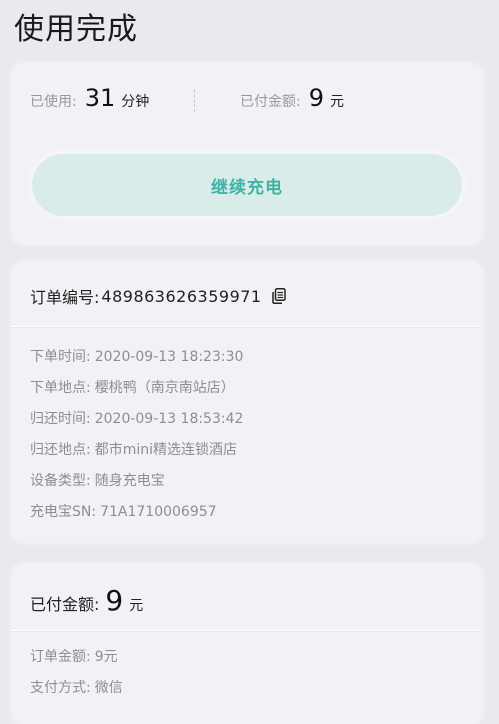 This screenshot has height=724, width=499. What do you see at coordinates (181, 296) in the screenshot?
I see `order-number-value: 489863626359971` at bounding box center [181, 296].